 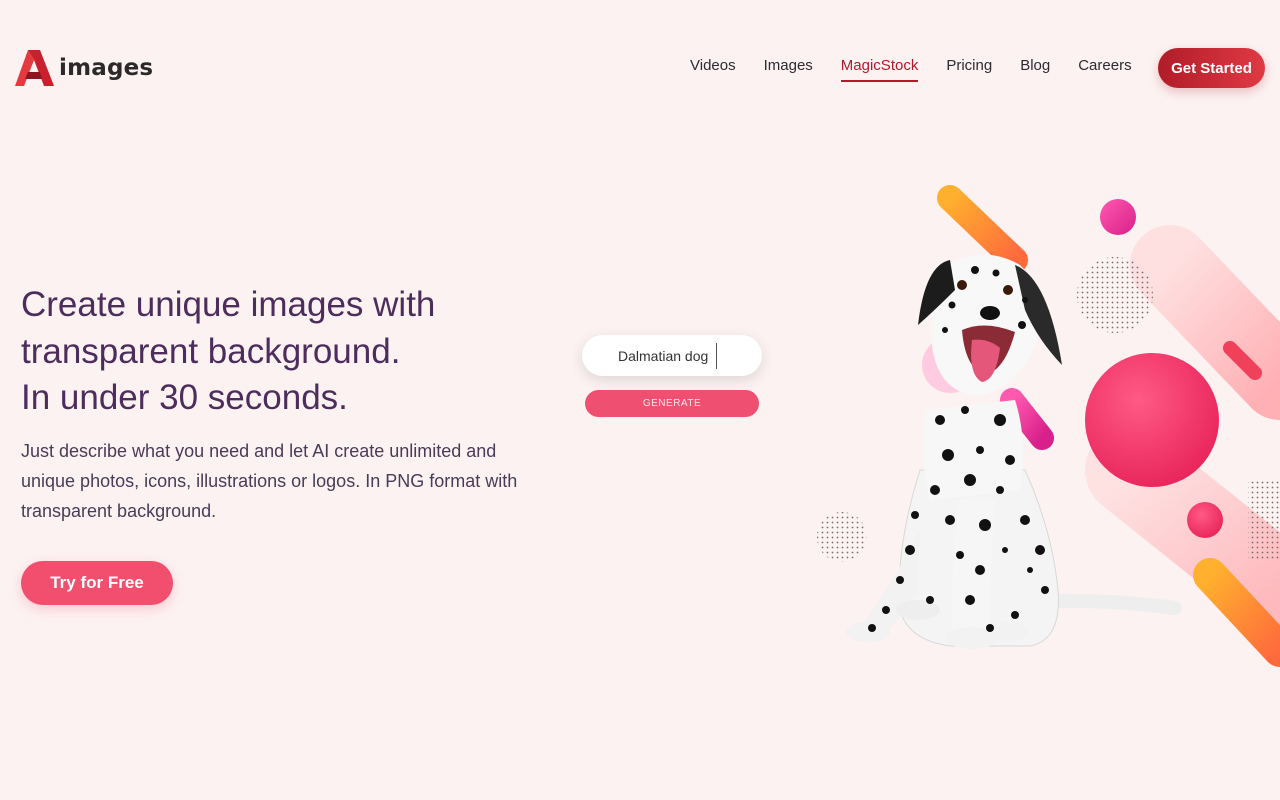 What do you see at coordinates (663, 355) in the screenshot?
I see `prompt-input-value: Dalmatian dog` at bounding box center [663, 355].